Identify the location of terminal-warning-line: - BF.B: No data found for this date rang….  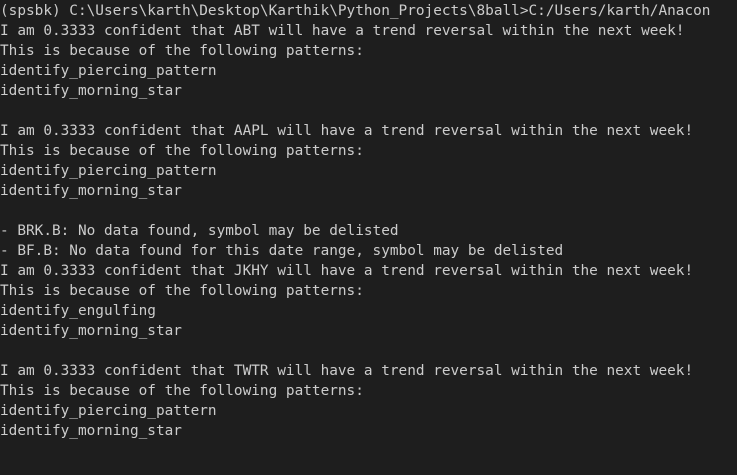
(282, 251).